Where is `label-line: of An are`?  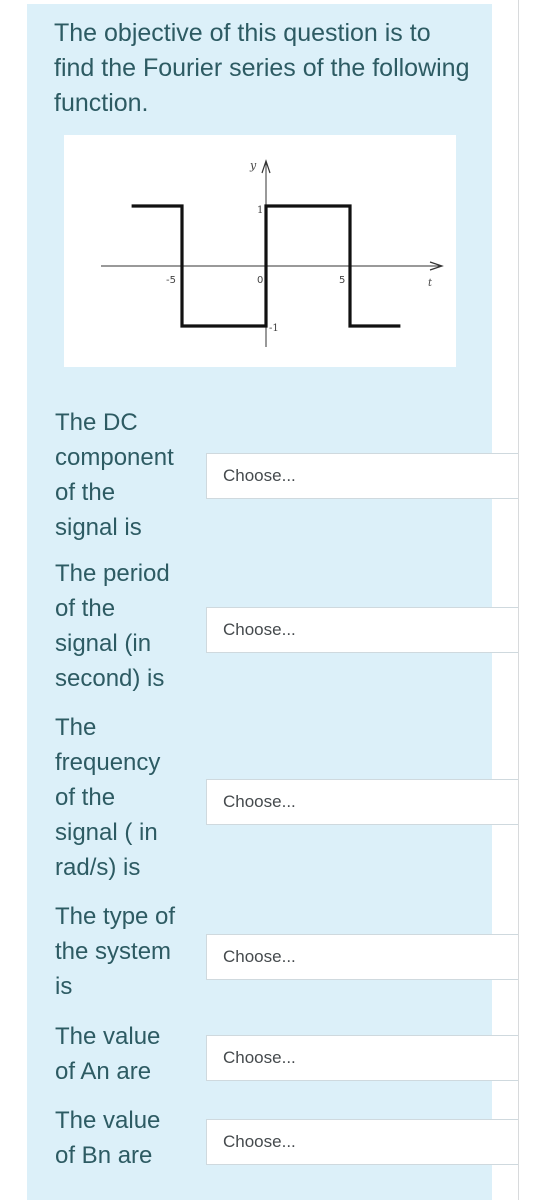
label-line: of An are is located at coordinates (103, 1071).